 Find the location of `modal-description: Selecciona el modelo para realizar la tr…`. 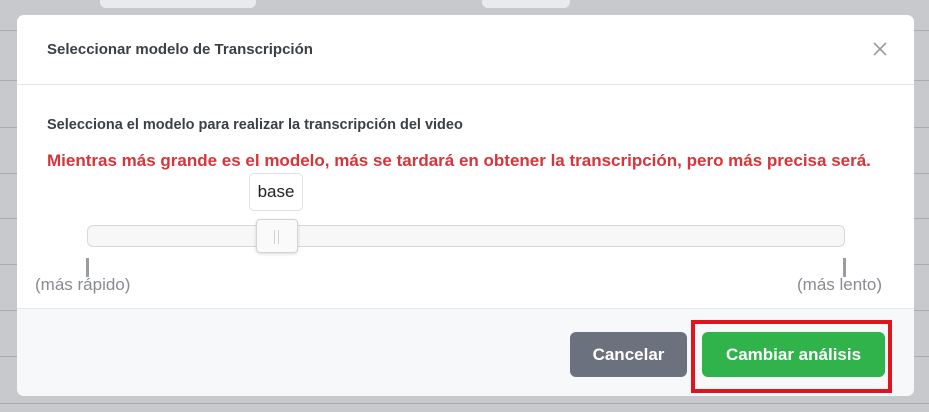

modal-description: Selecciona el modelo para realizar la tr… is located at coordinates (255, 125).